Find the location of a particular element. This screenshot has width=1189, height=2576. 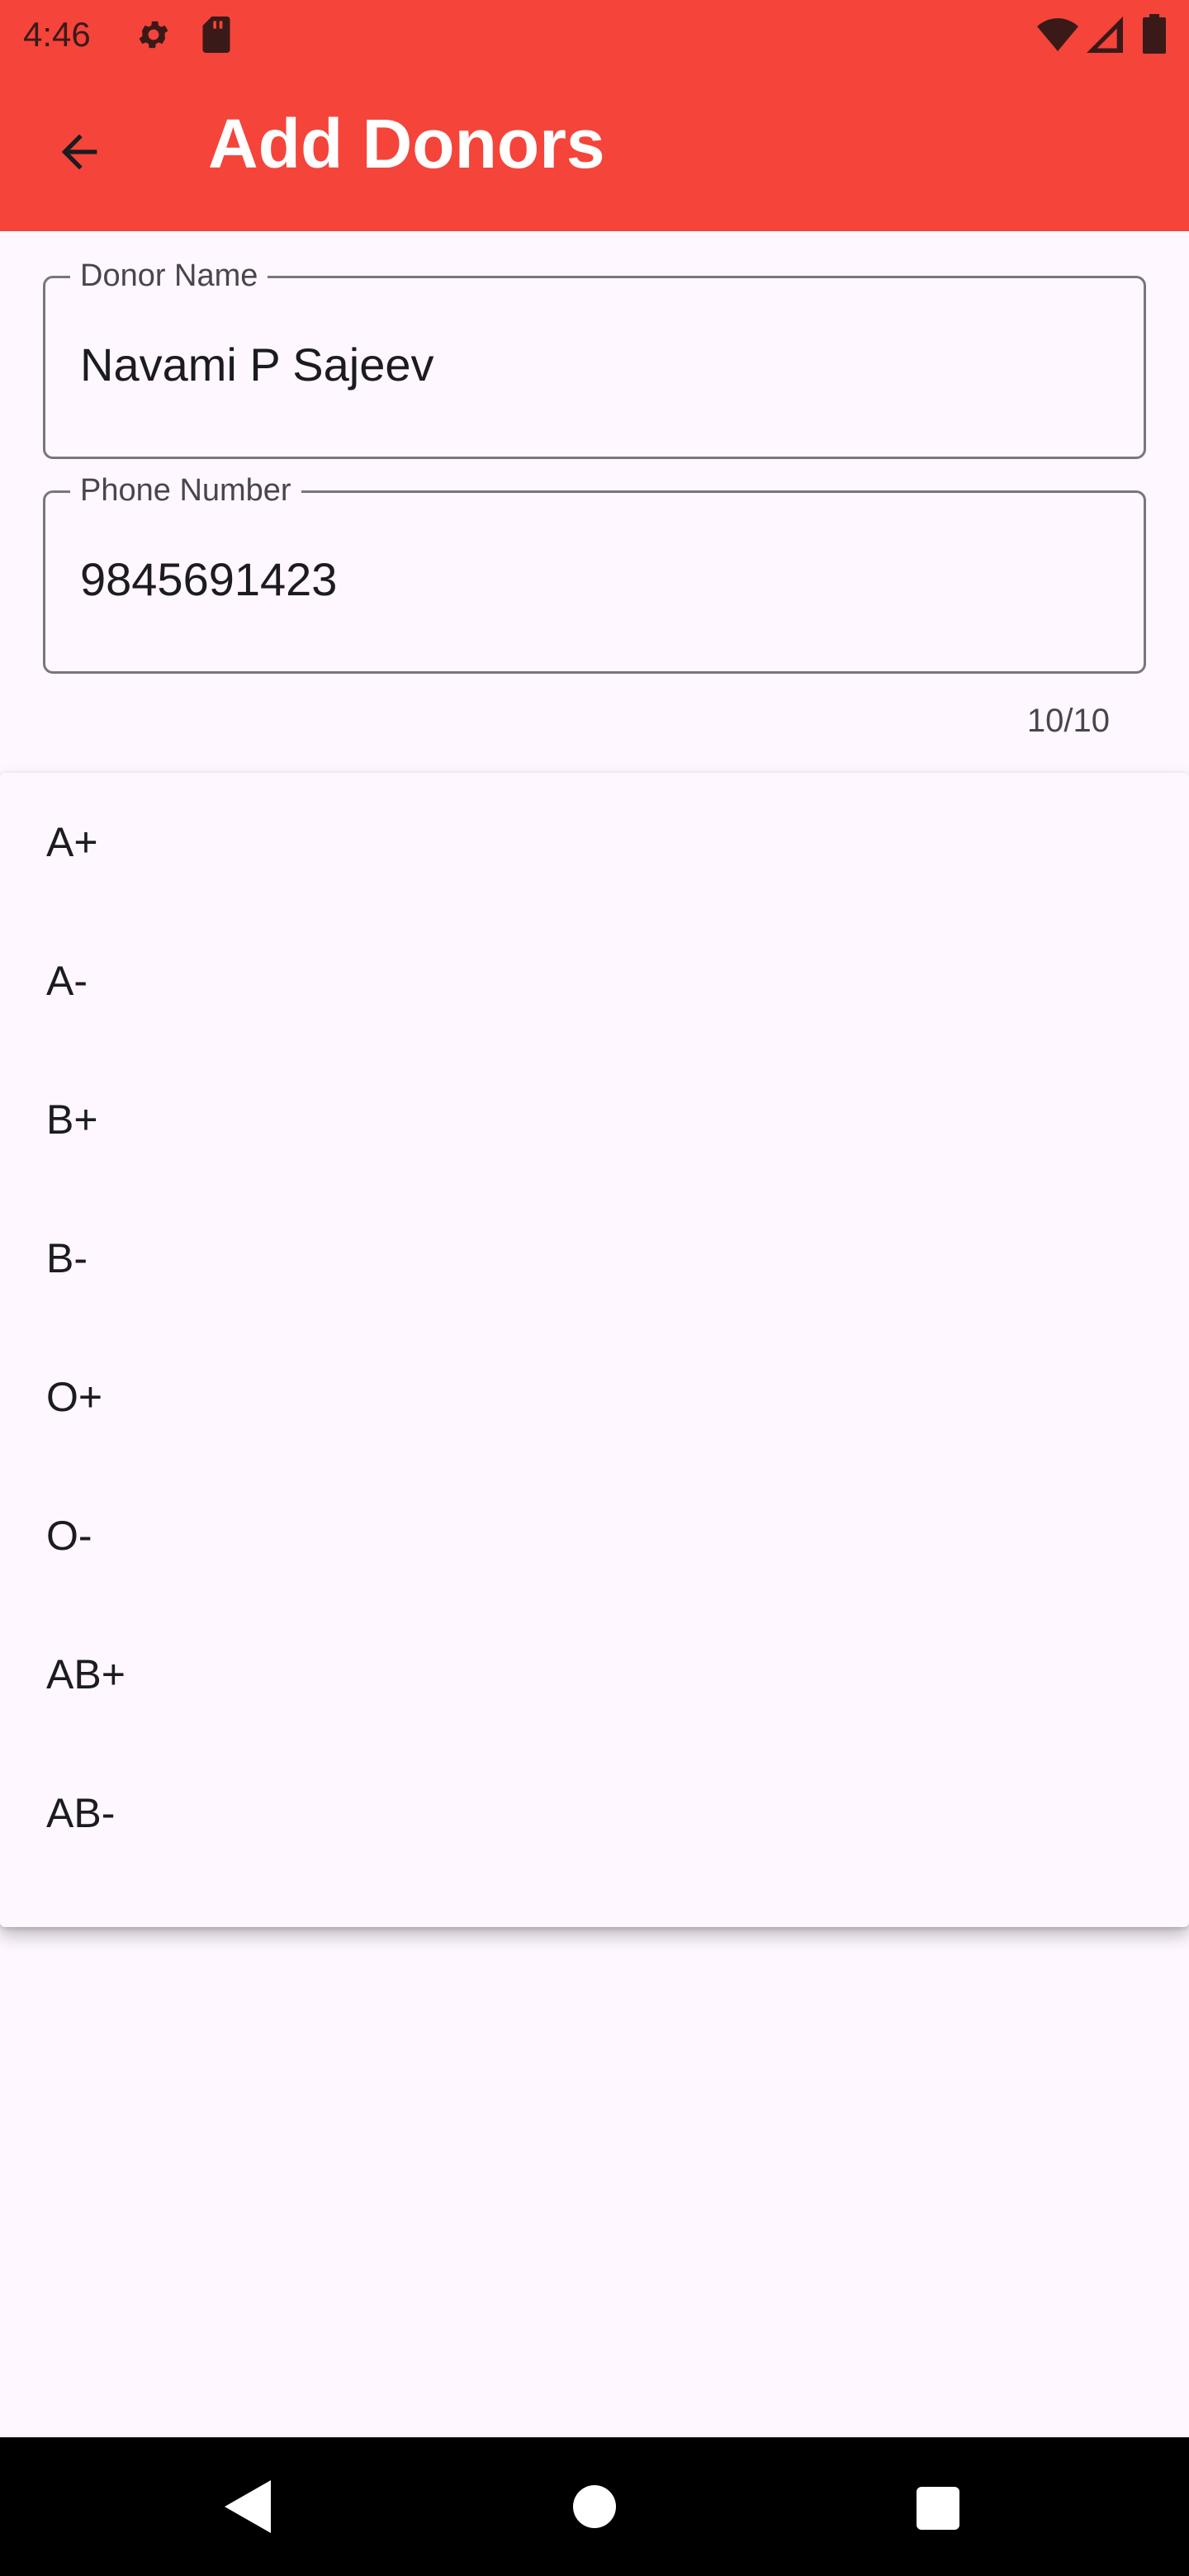

gear-icon is located at coordinates (153, 35).